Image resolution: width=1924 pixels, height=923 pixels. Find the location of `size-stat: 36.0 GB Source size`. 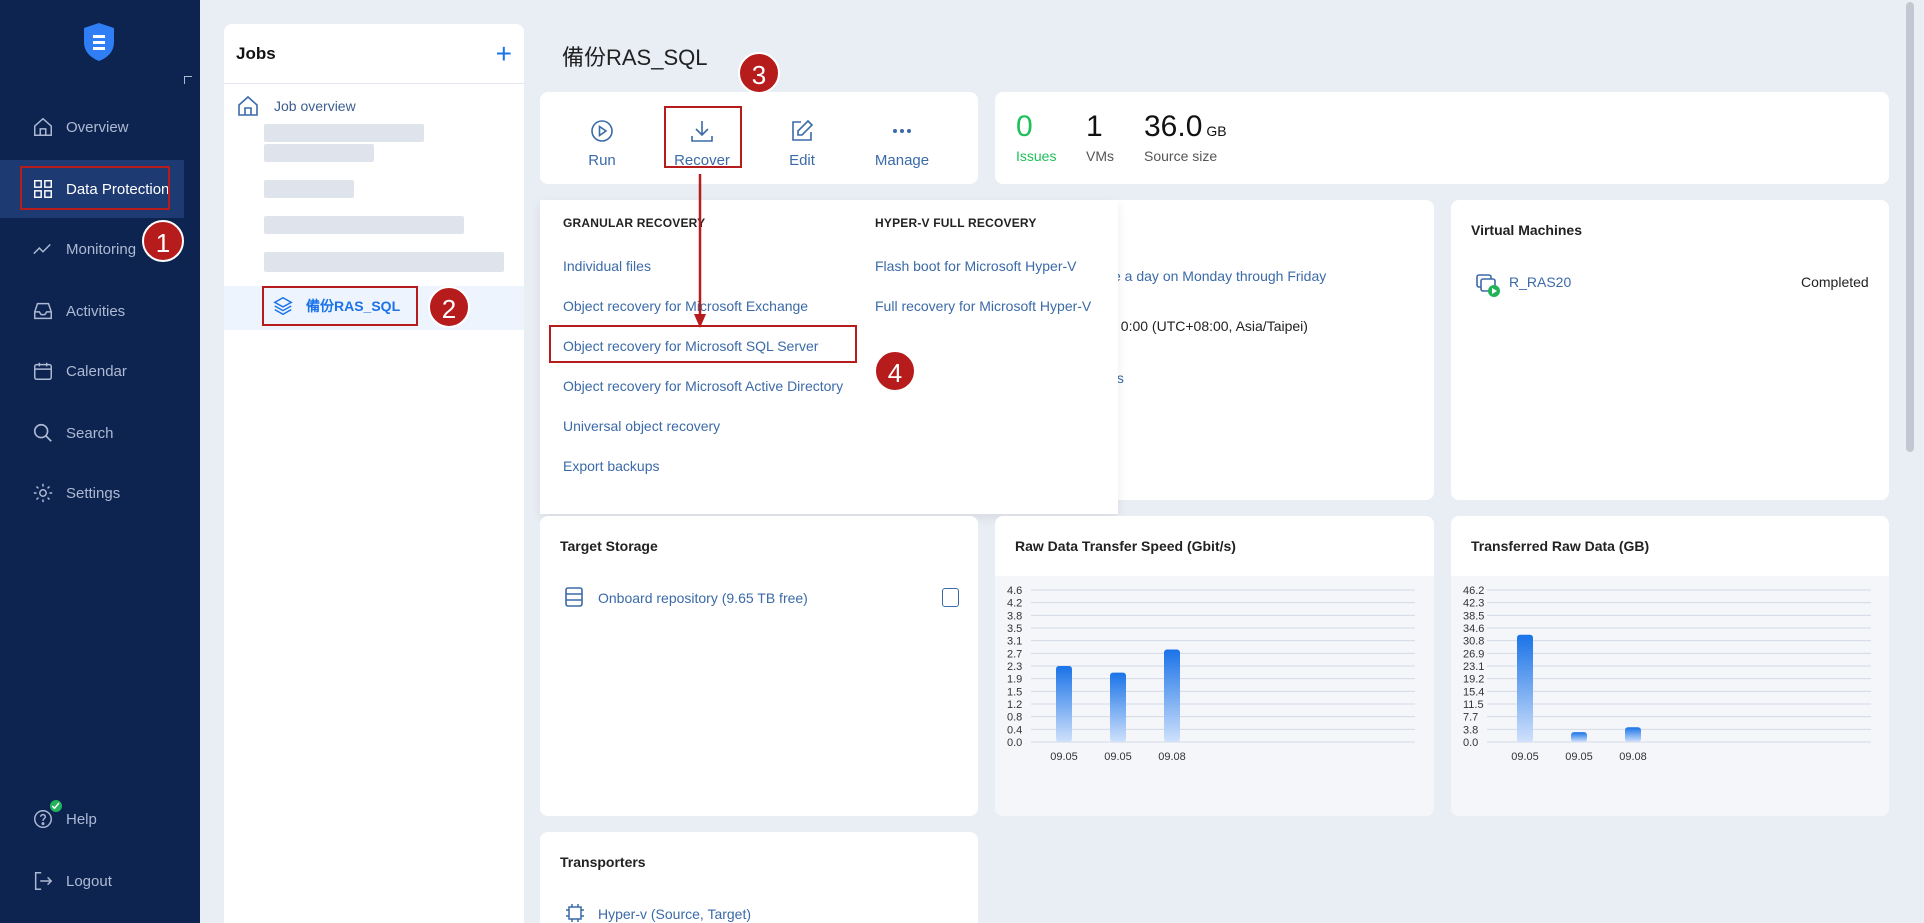

size-stat: 36.0 GB Source size is located at coordinates (1185, 137).